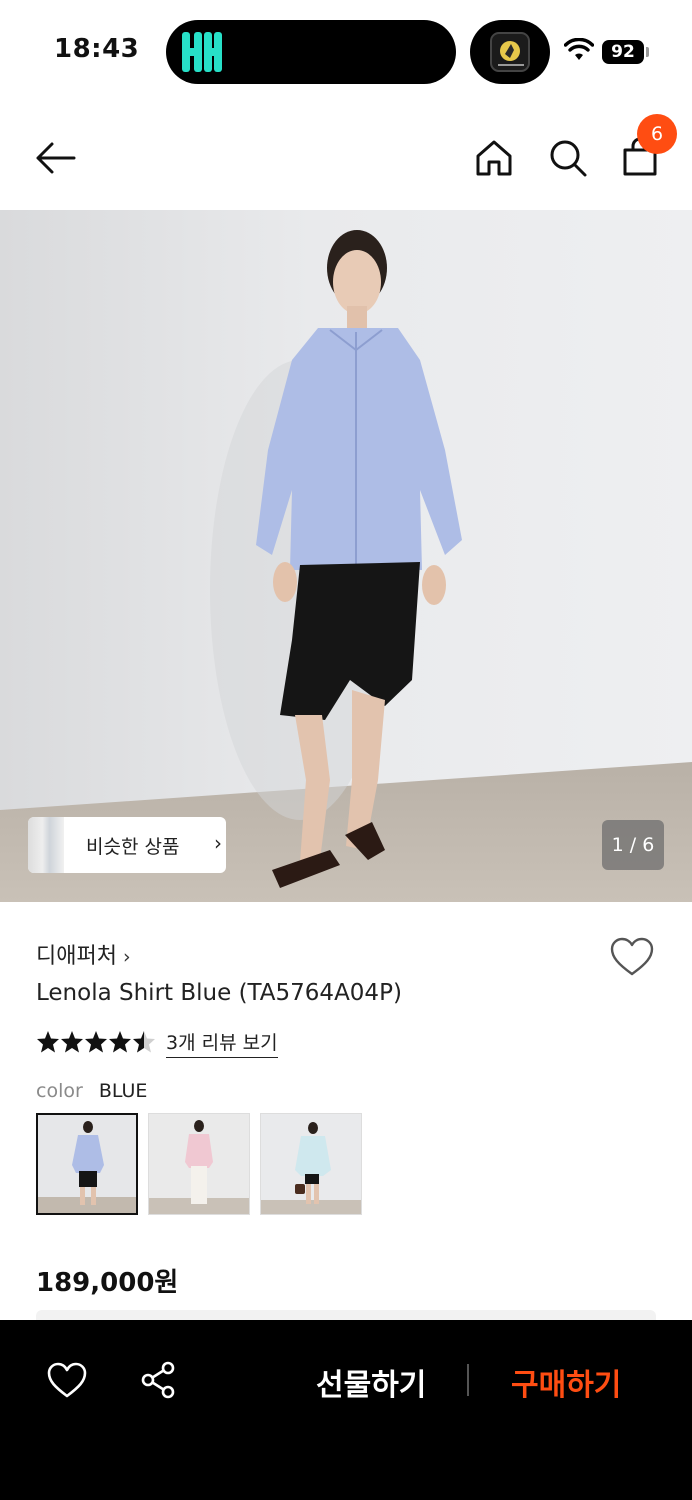  Describe the element at coordinates (647, 52) in the screenshot. I see `battery-tip` at that location.